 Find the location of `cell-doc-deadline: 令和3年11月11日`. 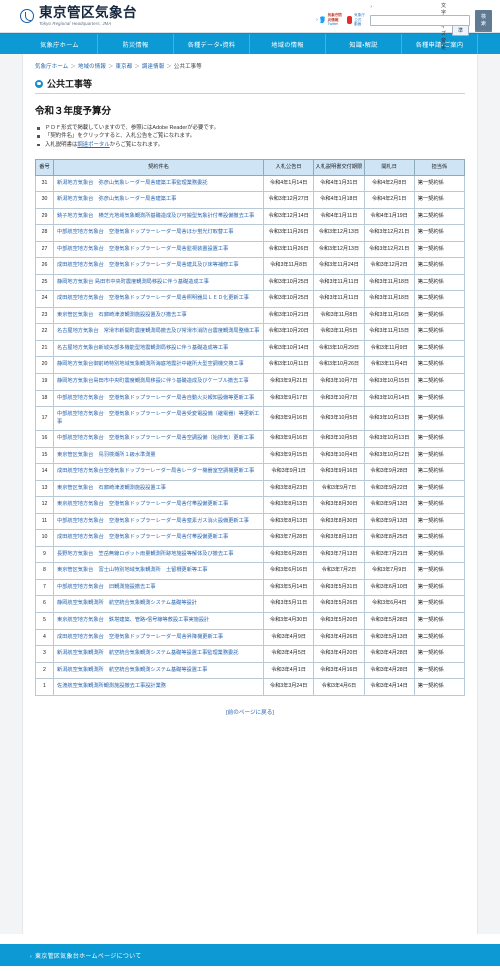

cell-doc-deadline: 令和3年11月11日 is located at coordinates (339, 299).